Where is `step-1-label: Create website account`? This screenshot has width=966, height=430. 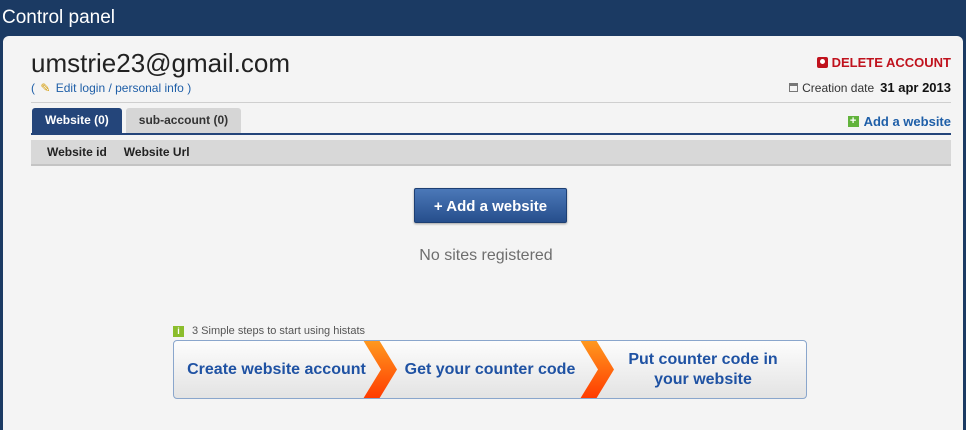 step-1-label: Create website account is located at coordinates (276, 369).